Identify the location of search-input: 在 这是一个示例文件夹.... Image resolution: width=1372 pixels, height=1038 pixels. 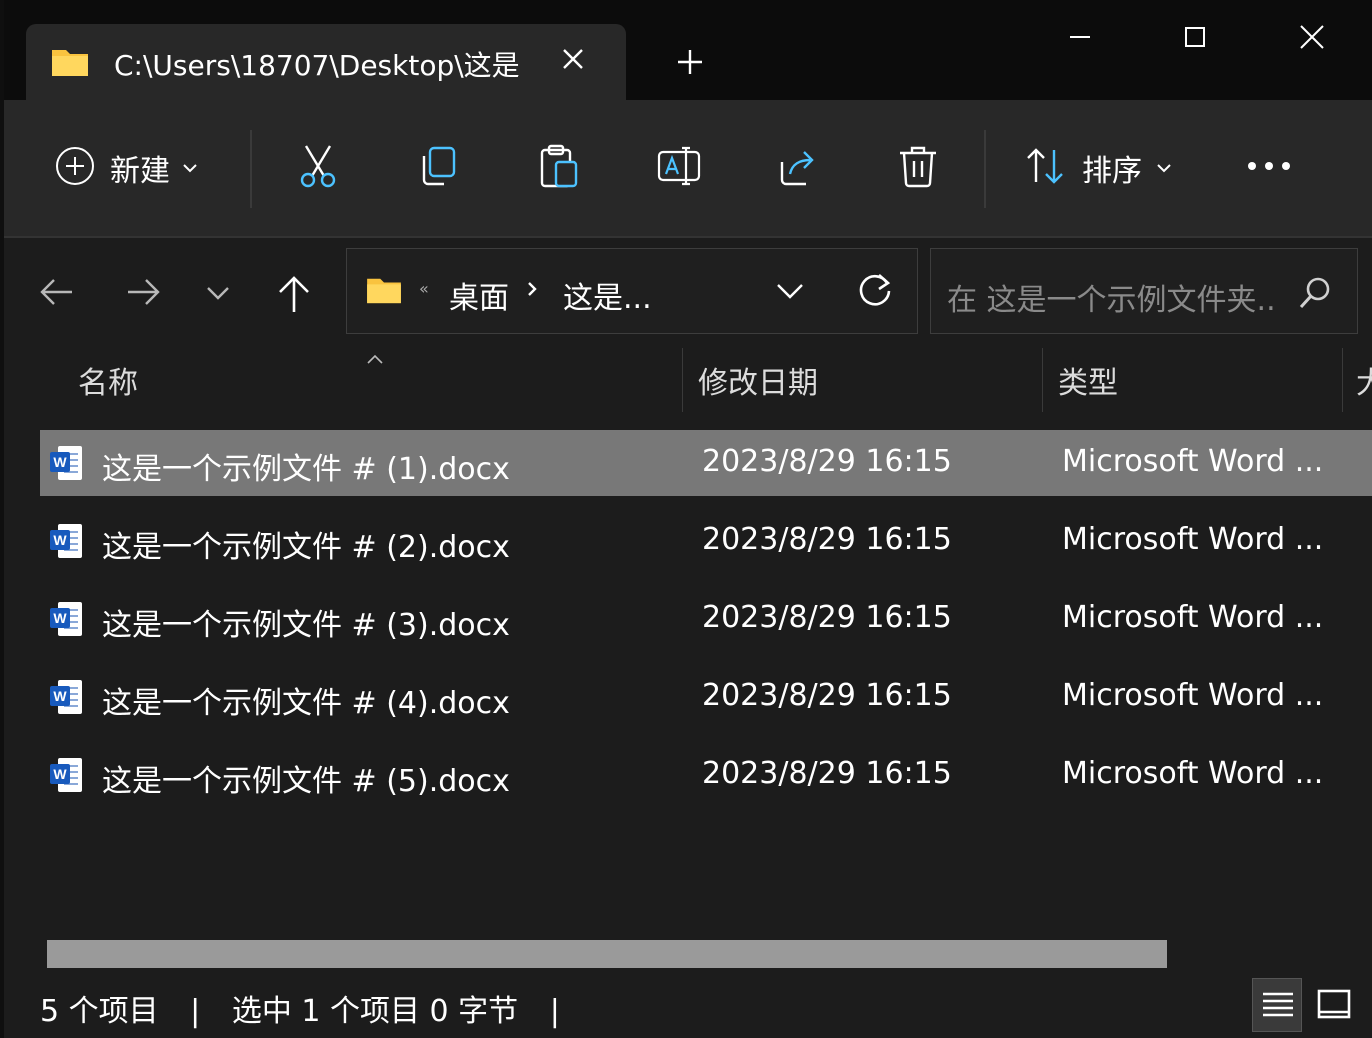
(1112, 297).